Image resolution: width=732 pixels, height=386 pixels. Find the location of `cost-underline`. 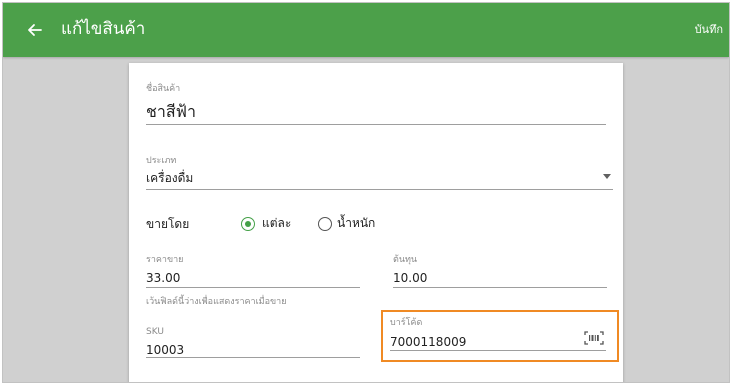

cost-underline is located at coordinates (500, 287).